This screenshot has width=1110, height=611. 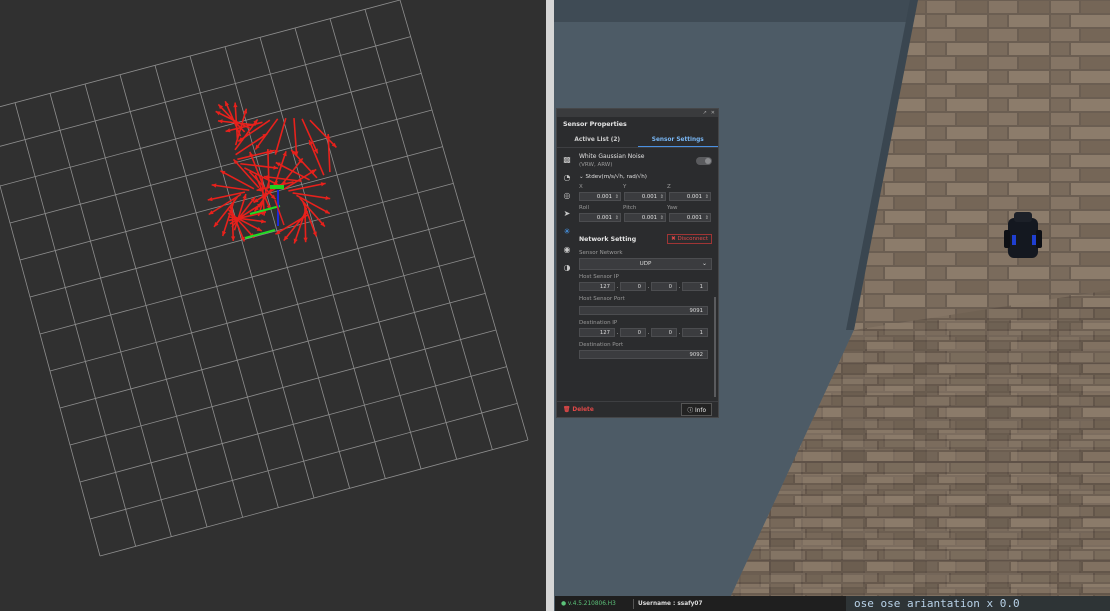 What do you see at coordinates (596, 165) in the screenshot?
I see `noise-sublabel: (VRW, ARW)` at bounding box center [596, 165].